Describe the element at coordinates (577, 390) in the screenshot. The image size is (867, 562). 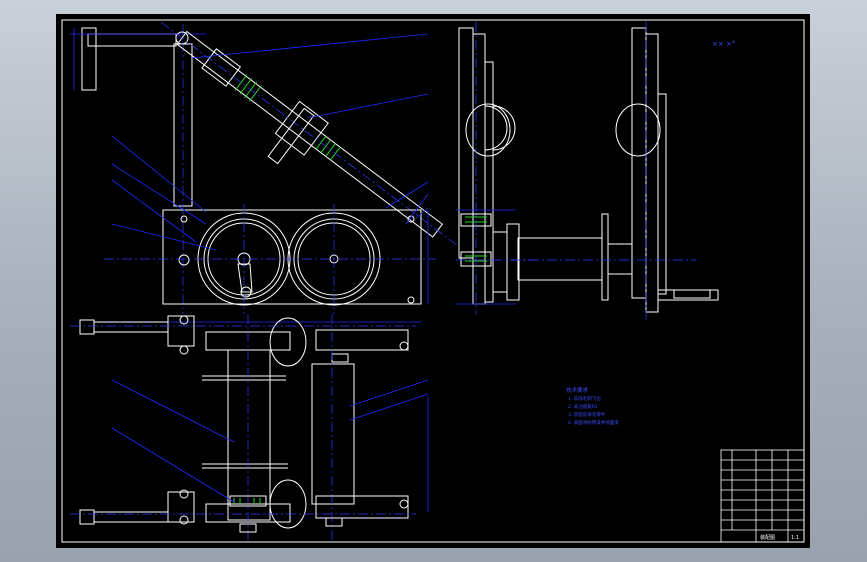
I see `tech-notes-title: 技术要求` at that location.